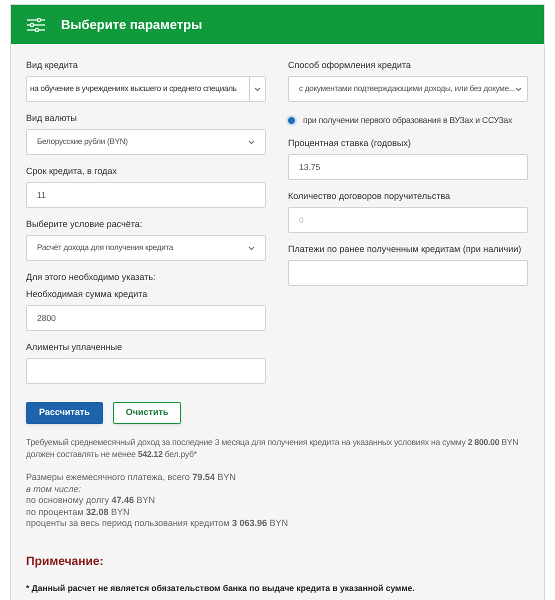 This screenshot has width=555, height=600. What do you see at coordinates (221, 588) in the screenshot?
I see `disclaimer-text: * Данный расчет не является обязательством банка по выдаче кредита в указанной сумме.` at bounding box center [221, 588].